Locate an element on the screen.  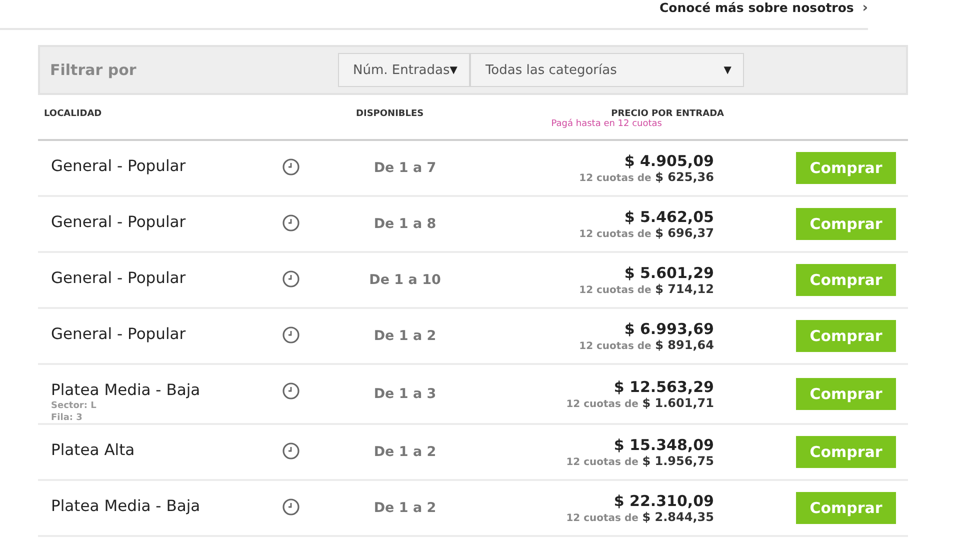
installments-note: Pagá hasta en 12 cuotas is located at coordinates (606, 124).